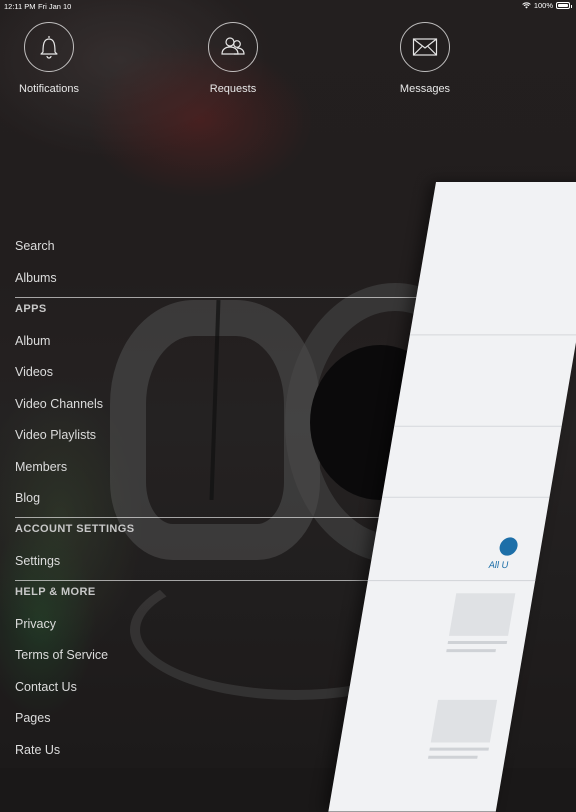 The width and height of the screenshot is (576, 812). I want to click on all-updates-icon, so click(509, 546).